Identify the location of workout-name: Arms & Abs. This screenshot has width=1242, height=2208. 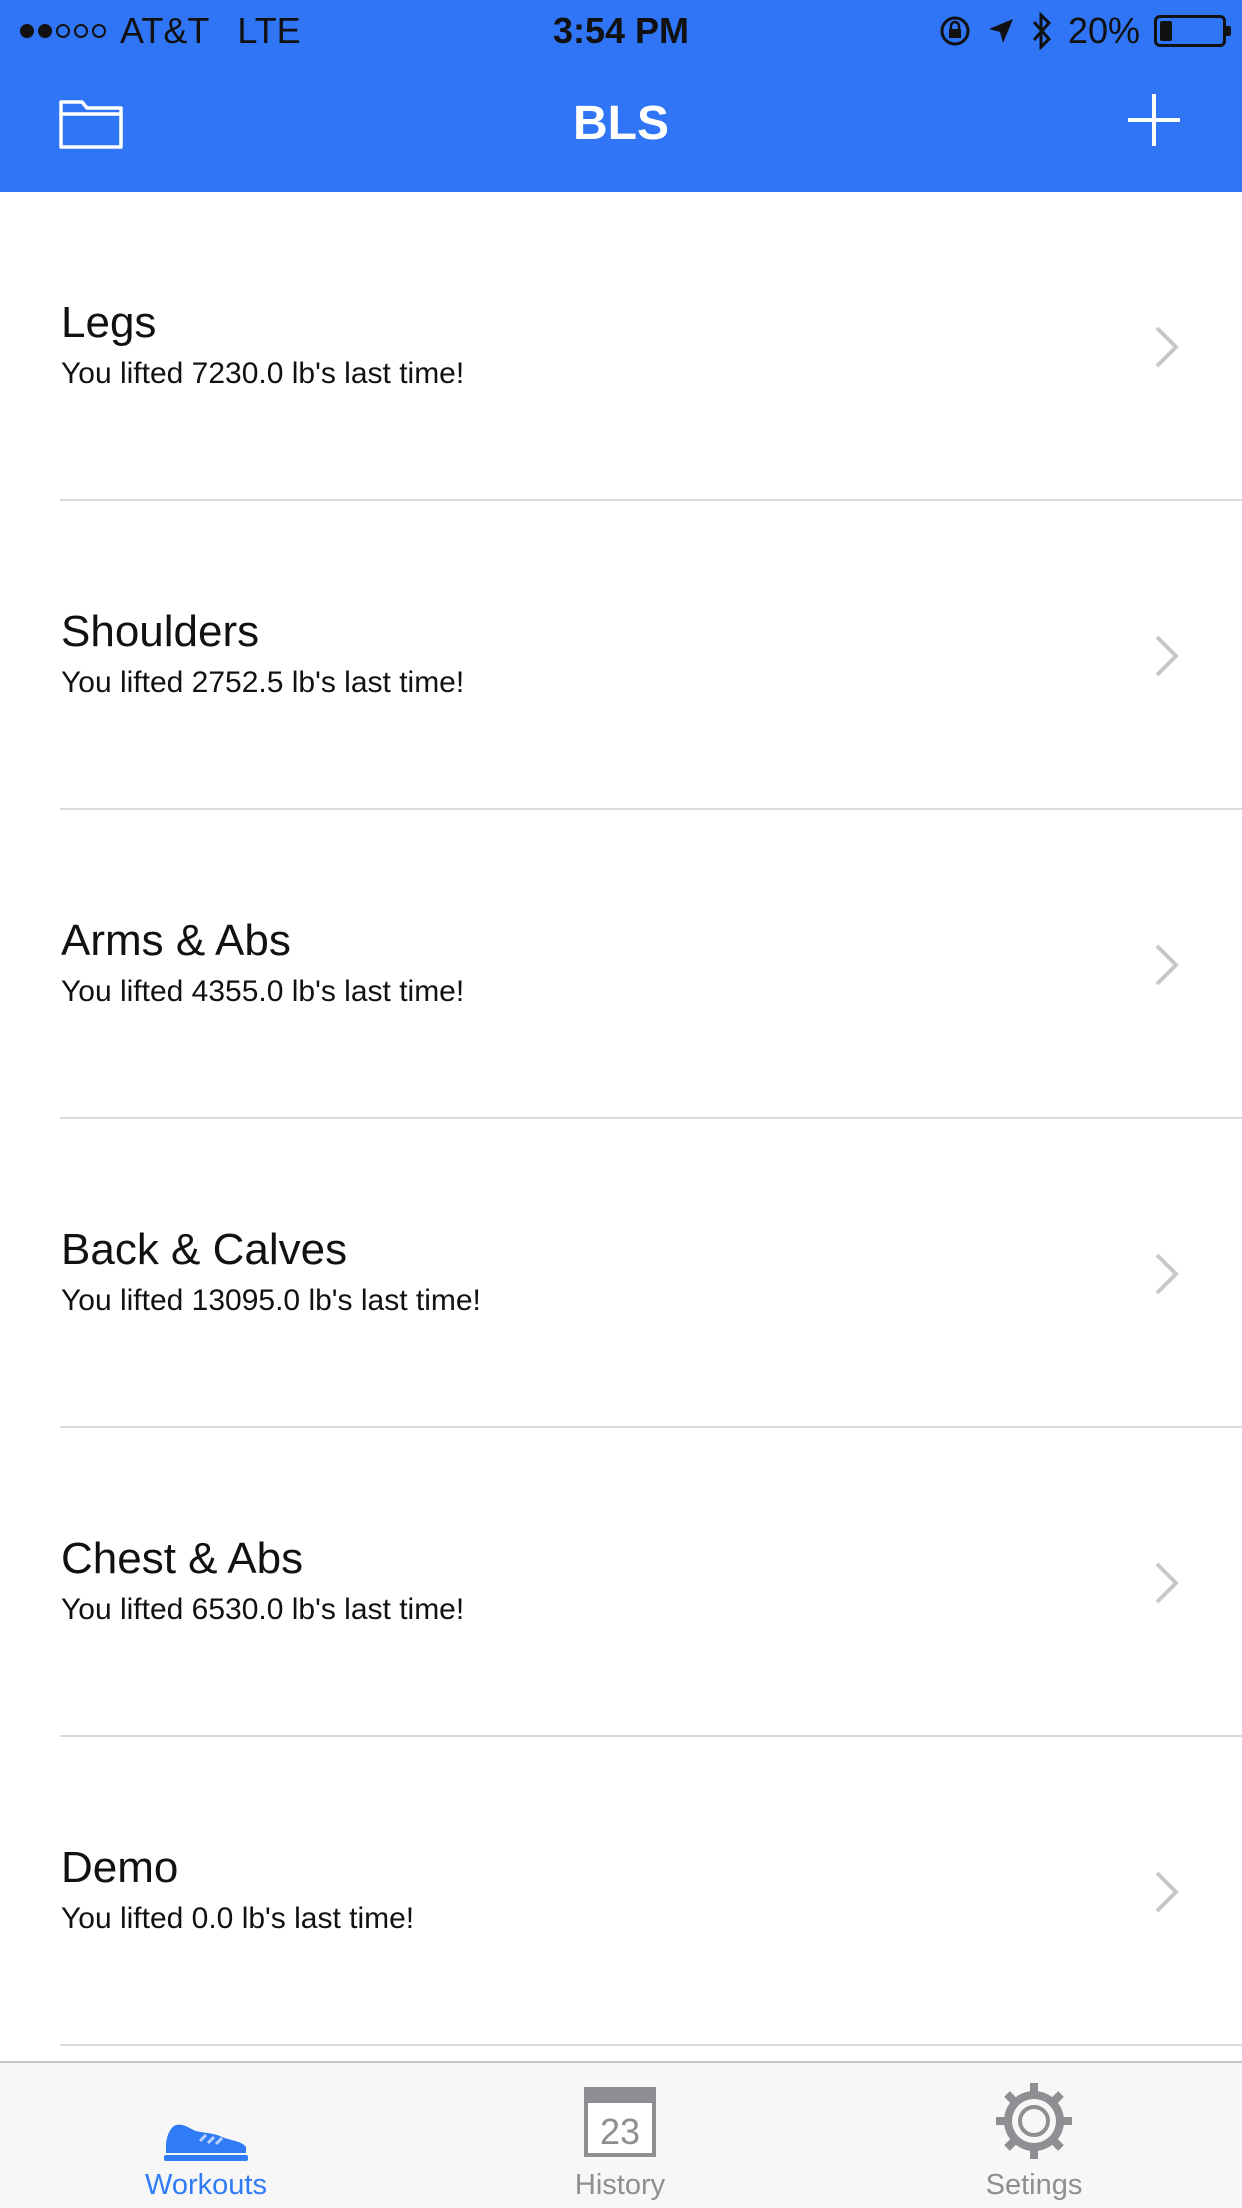
(176, 940).